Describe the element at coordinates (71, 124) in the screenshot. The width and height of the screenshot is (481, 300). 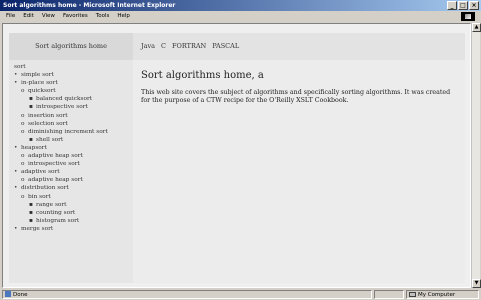
I see `tree-item: o selection sort` at that location.